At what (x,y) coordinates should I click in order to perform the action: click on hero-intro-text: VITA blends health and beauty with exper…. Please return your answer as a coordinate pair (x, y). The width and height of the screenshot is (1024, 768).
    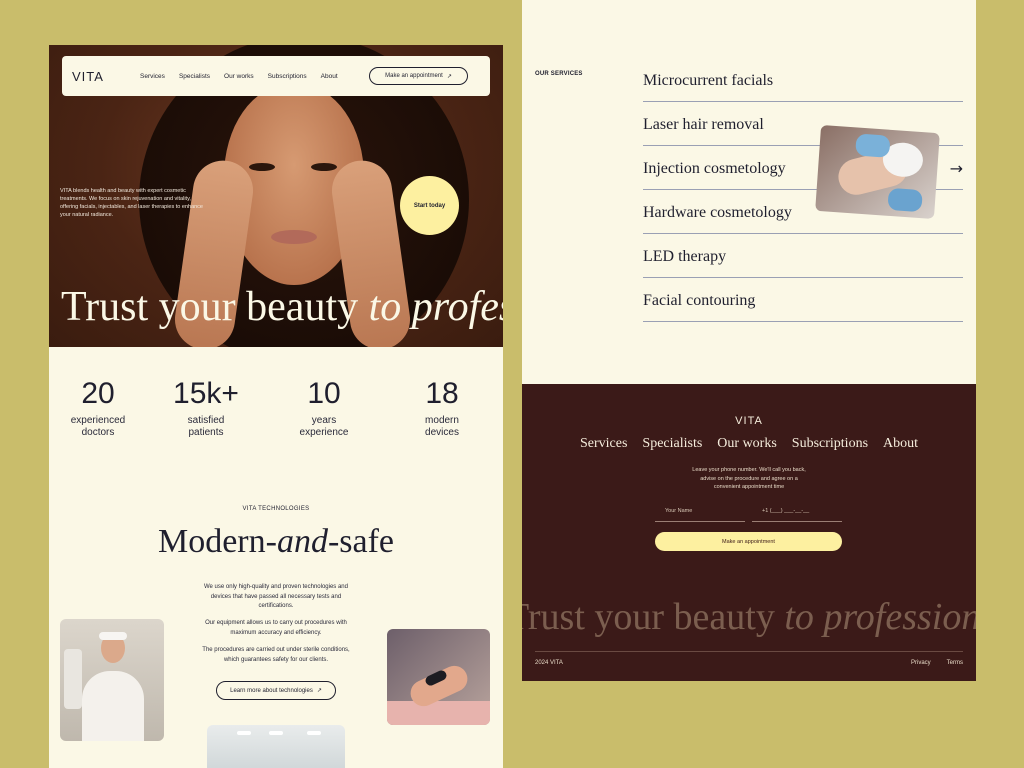
    Looking at the image, I should click on (131, 203).